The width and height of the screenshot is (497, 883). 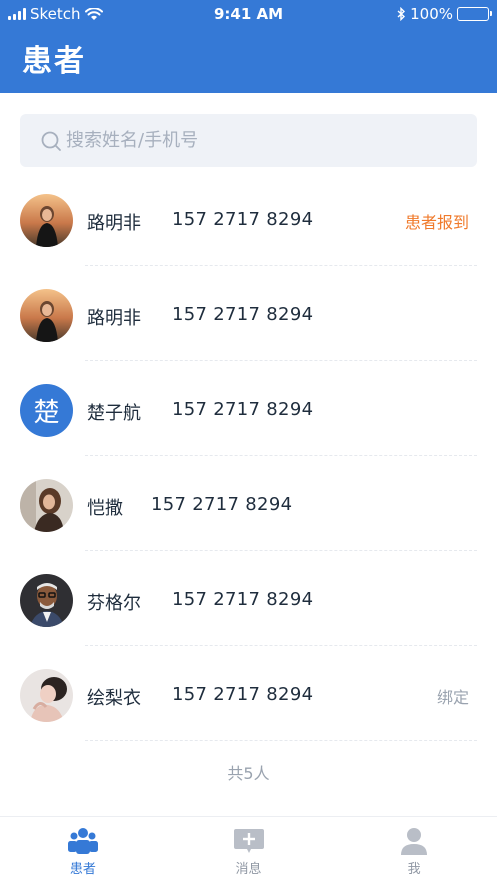 I want to click on patient-row: 路明非 157 2717 8294 患者报到, so click(x=248, y=217).